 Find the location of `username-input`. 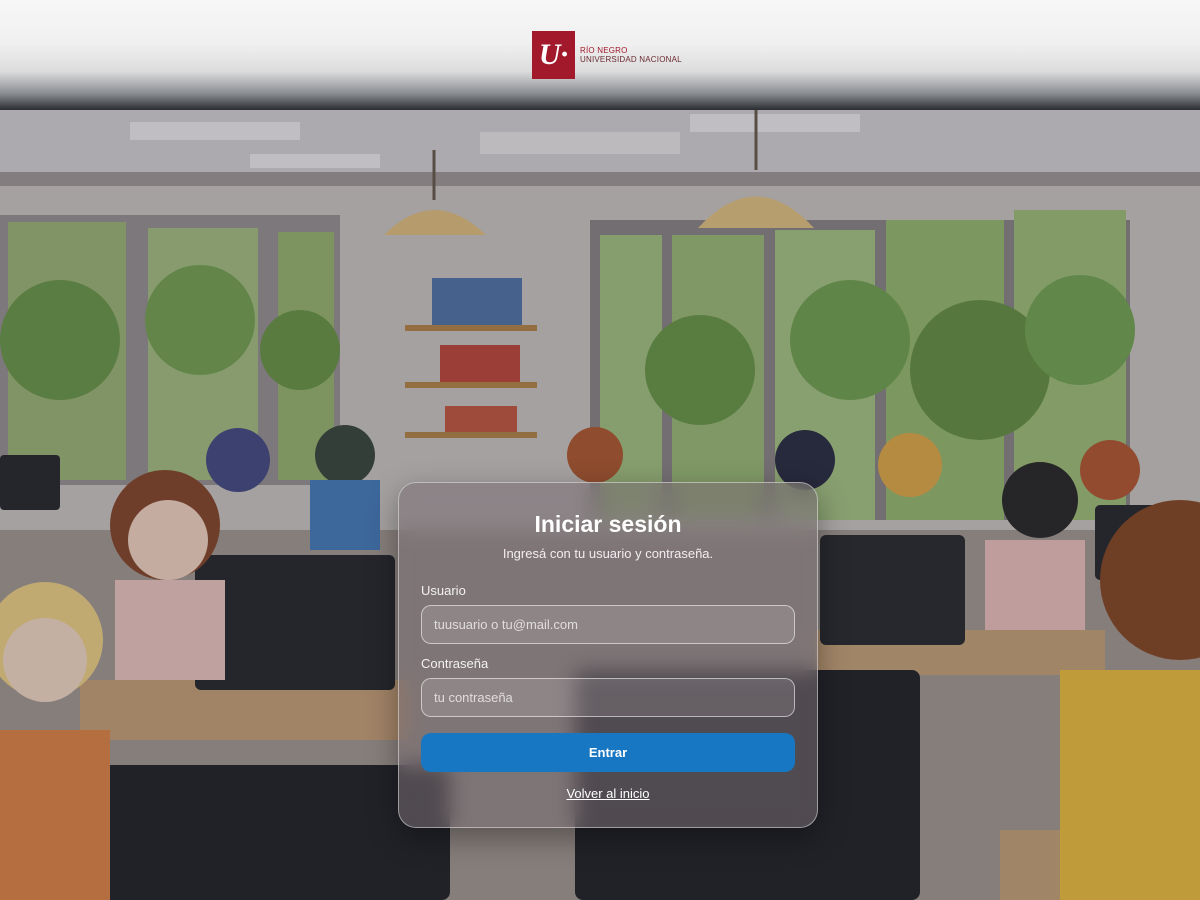

username-input is located at coordinates (608, 624).